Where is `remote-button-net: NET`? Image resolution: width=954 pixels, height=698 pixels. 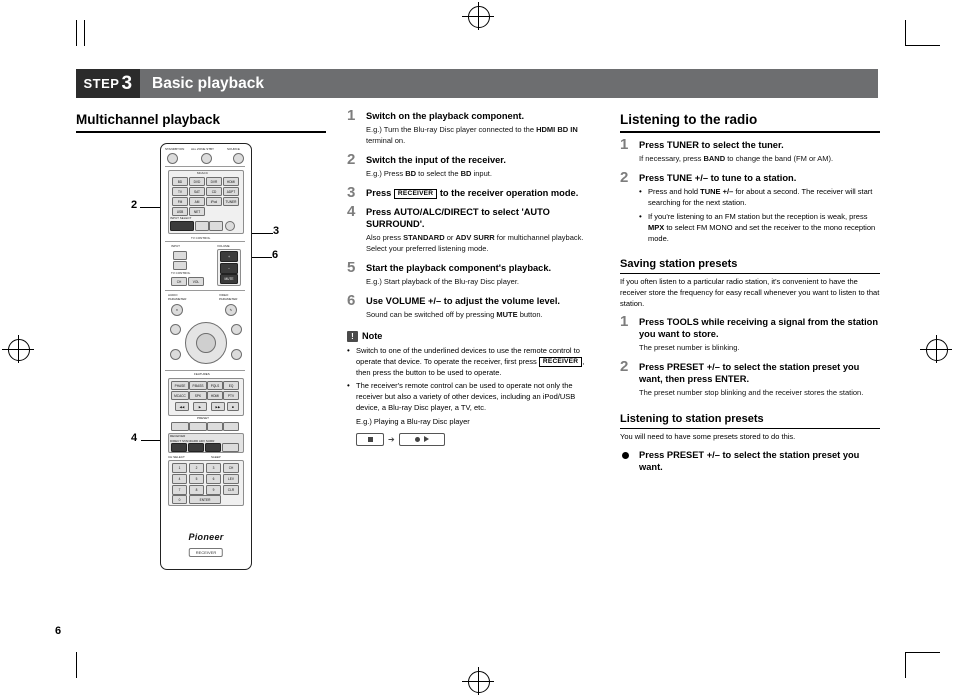
remote-button-net: NET is located at coordinates (197, 211).